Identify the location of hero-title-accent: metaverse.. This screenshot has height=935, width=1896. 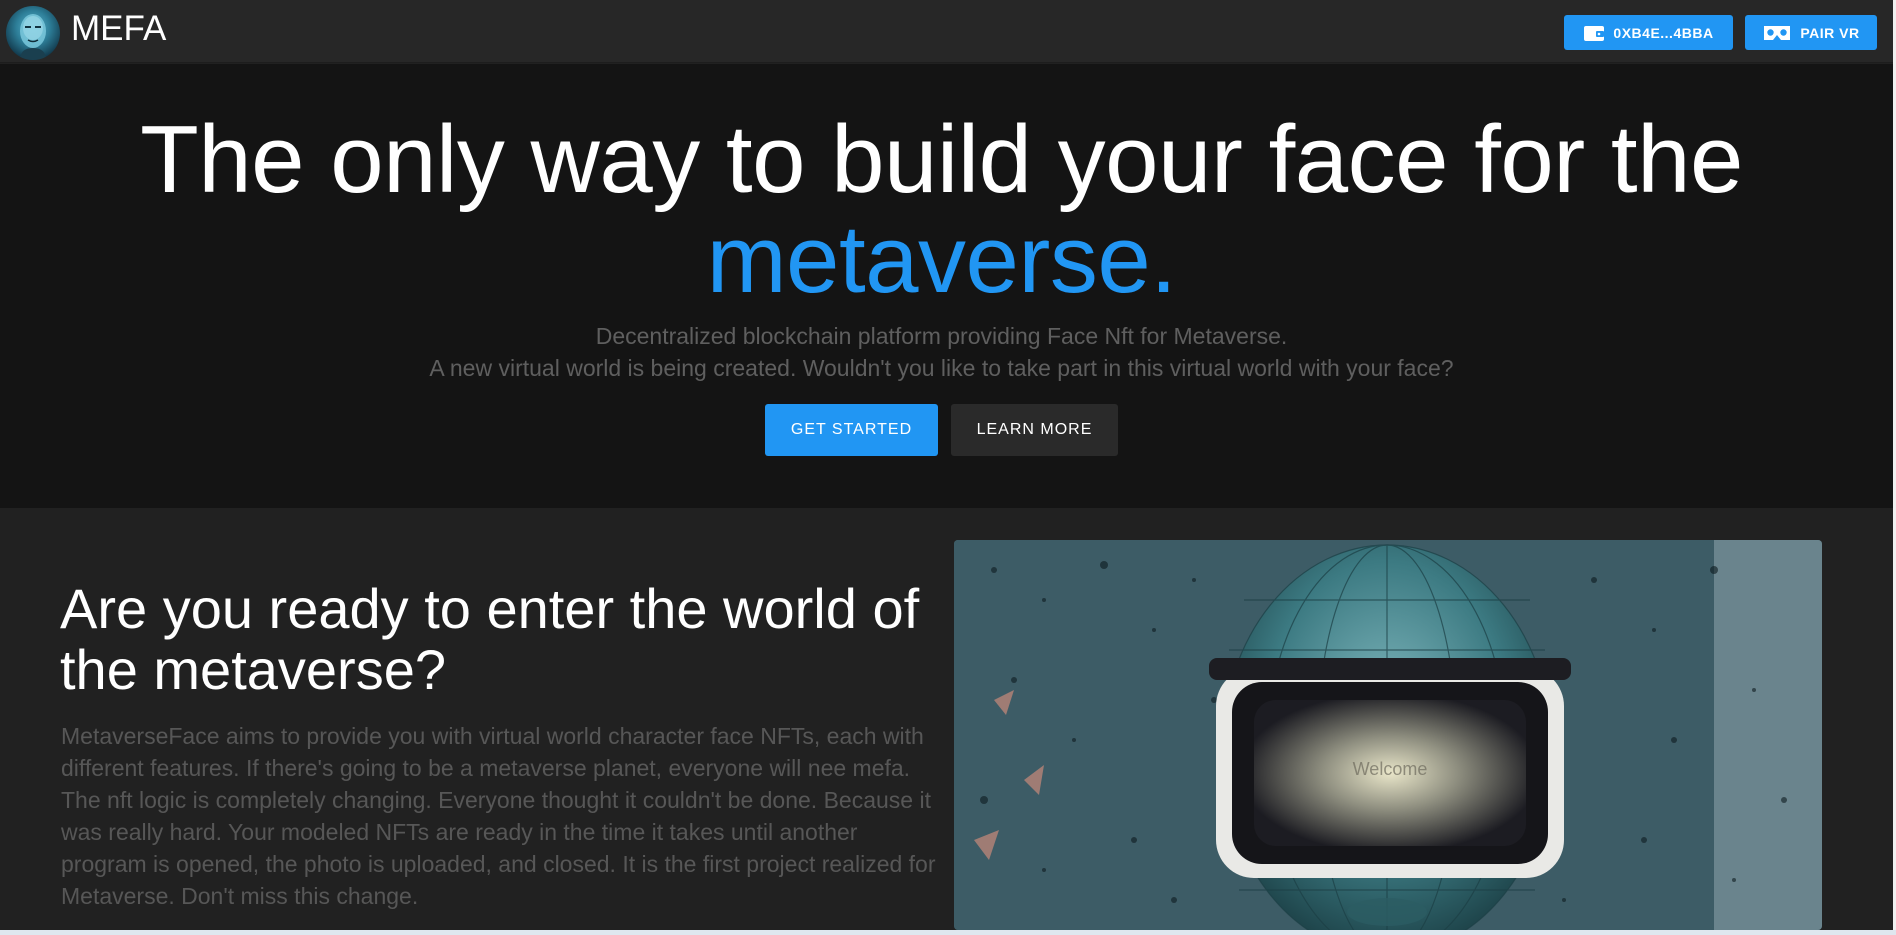
(941, 259).